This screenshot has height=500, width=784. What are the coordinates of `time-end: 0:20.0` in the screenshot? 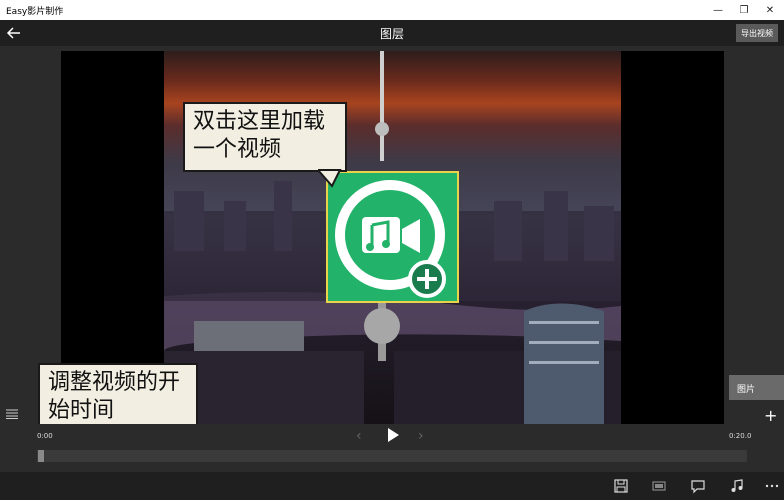 It's located at (740, 436).